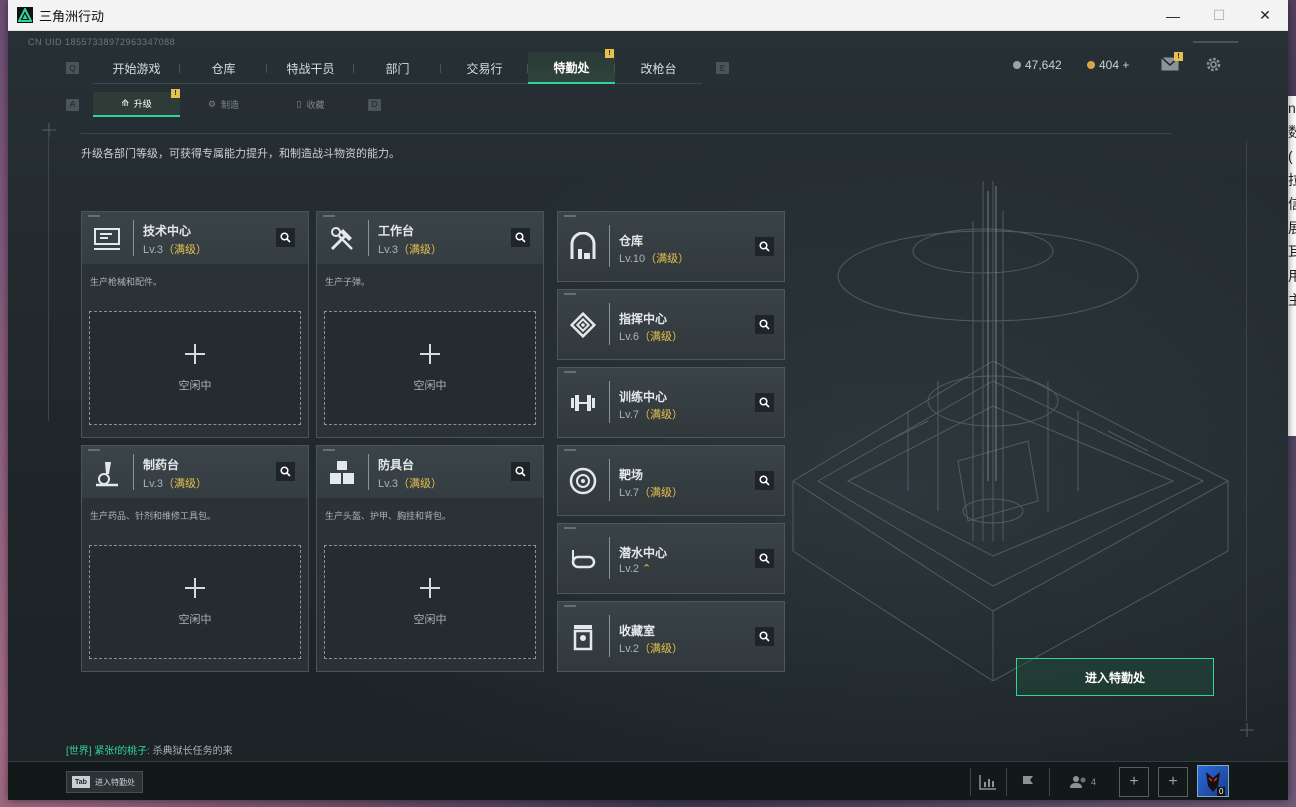  What do you see at coordinates (1173, 15) in the screenshot?
I see `minimize-button: —` at bounding box center [1173, 15].